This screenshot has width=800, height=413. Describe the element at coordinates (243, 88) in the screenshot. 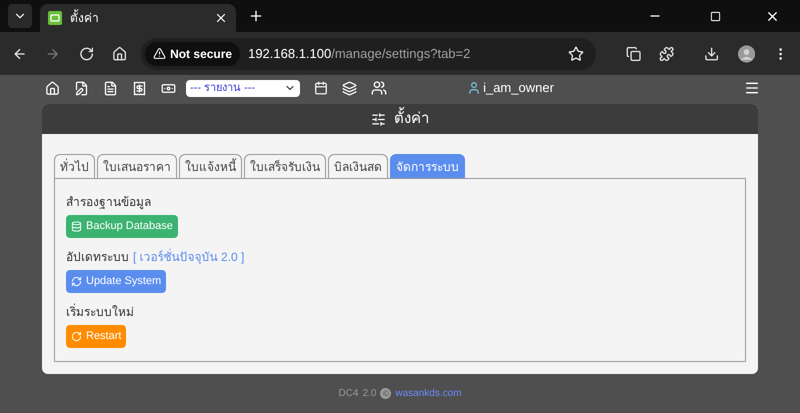

I see `report-select: --- รายงาน ---` at that location.